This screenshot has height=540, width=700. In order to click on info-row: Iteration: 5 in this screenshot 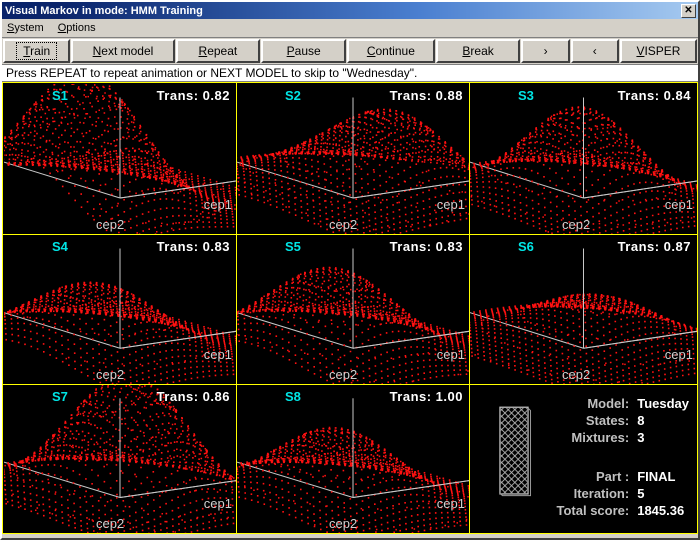, I will do `click(623, 493)`.